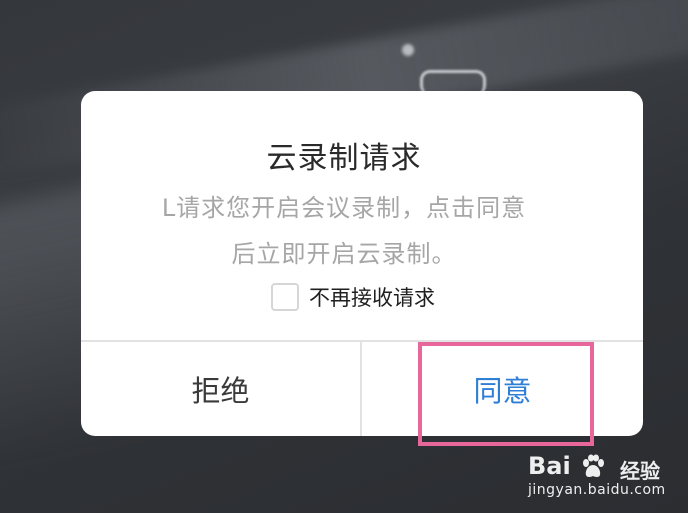 The image size is (688, 513). I want to click on dialog-title: 云录制请求, so click(344, 158).